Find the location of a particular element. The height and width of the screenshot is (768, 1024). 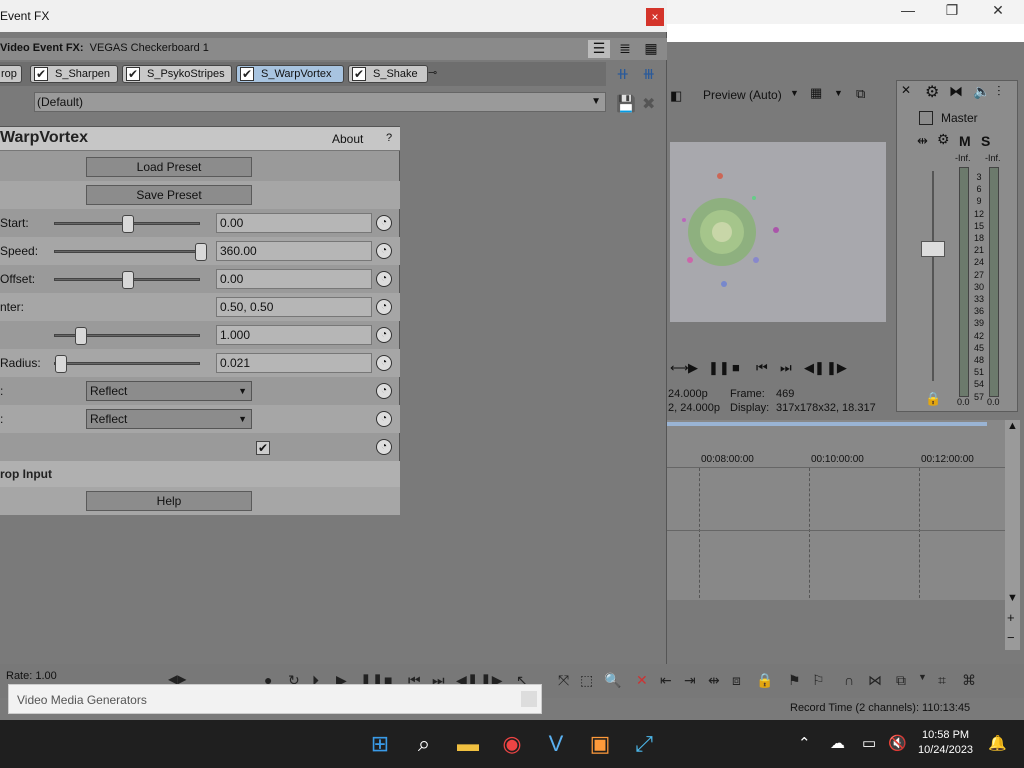

mute-button: M is located at coordinates (965, 141).